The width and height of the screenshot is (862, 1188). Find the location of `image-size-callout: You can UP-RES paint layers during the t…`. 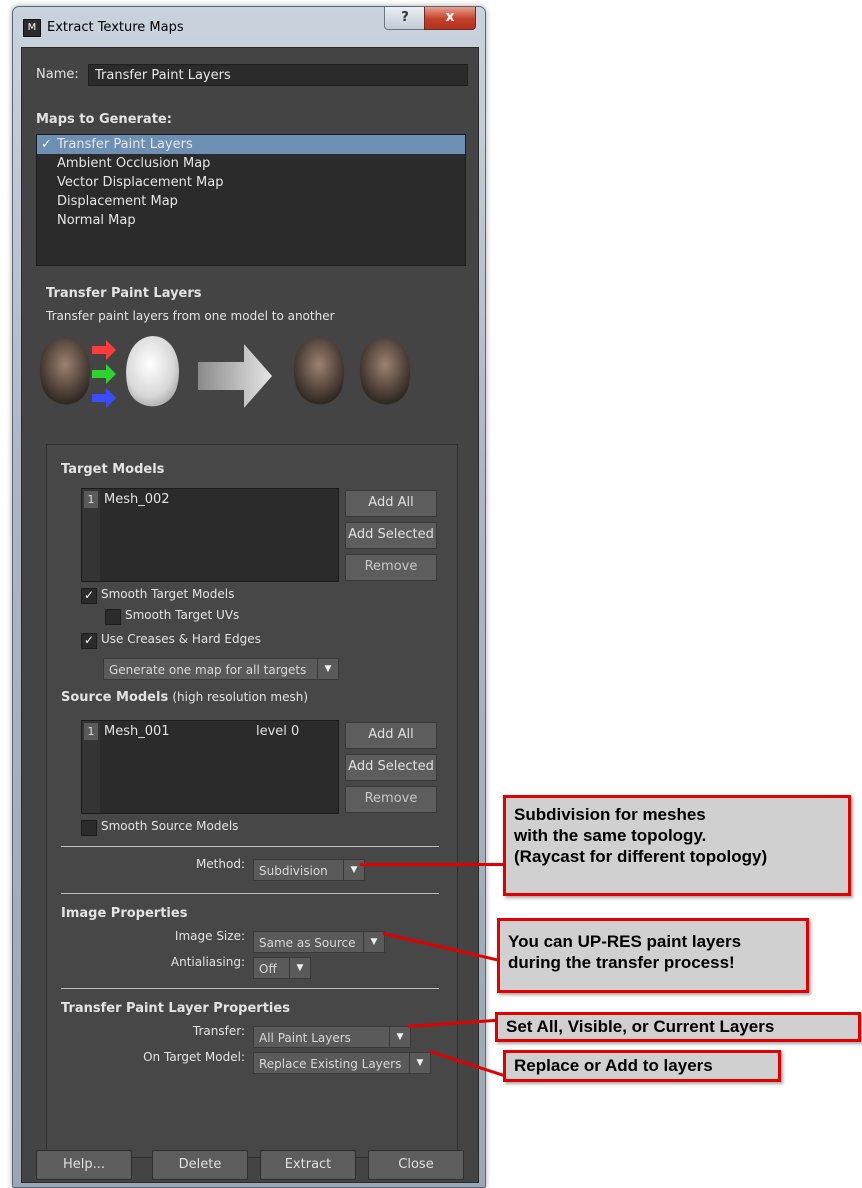

image-size-callout: You can UP-RES paint layers during the t… is located at coordinates (653, 955).